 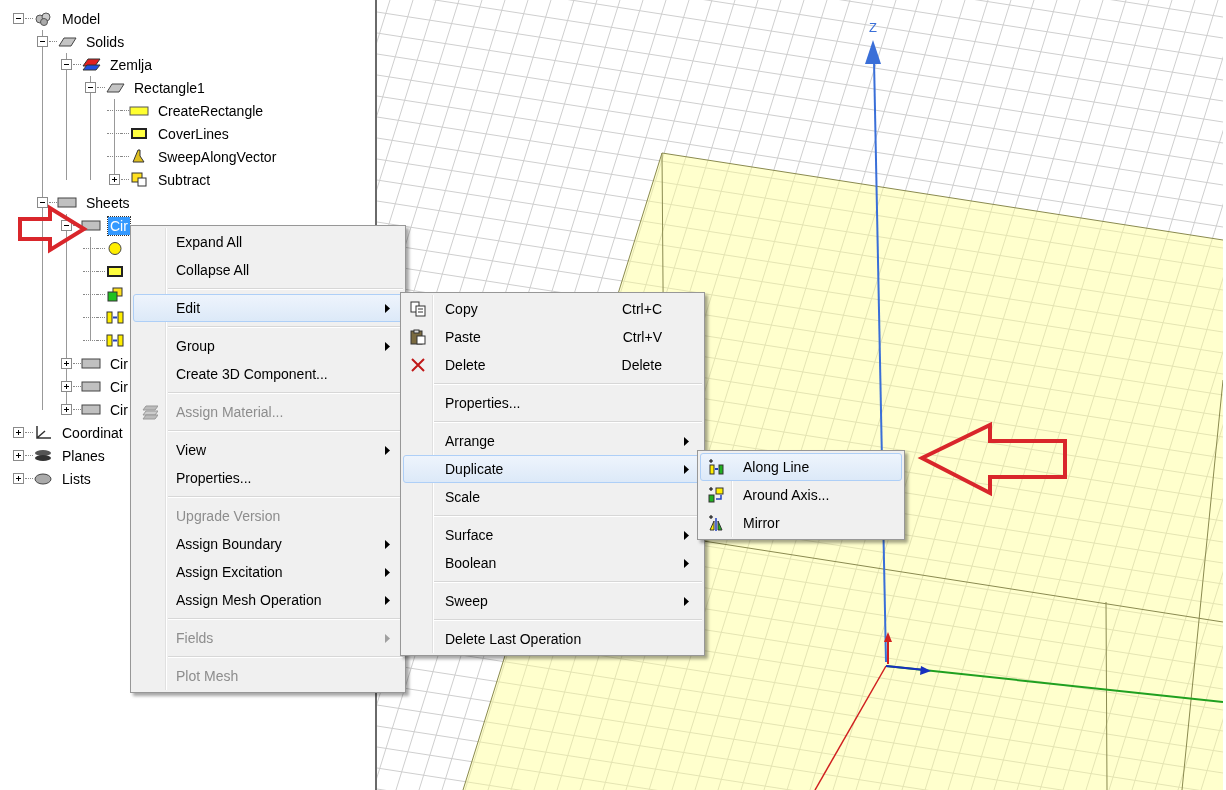 I want to click on menu-item: Along Line, so click(x=801, y=467).